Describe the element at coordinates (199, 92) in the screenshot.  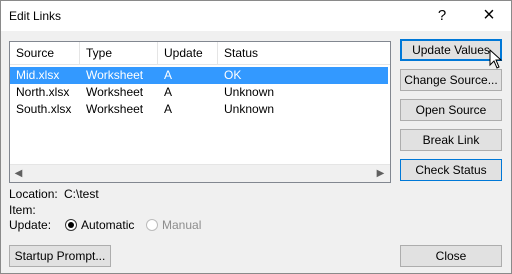
I see `list-row-north: North.xlsx Worksheet A Unknown` at that location.